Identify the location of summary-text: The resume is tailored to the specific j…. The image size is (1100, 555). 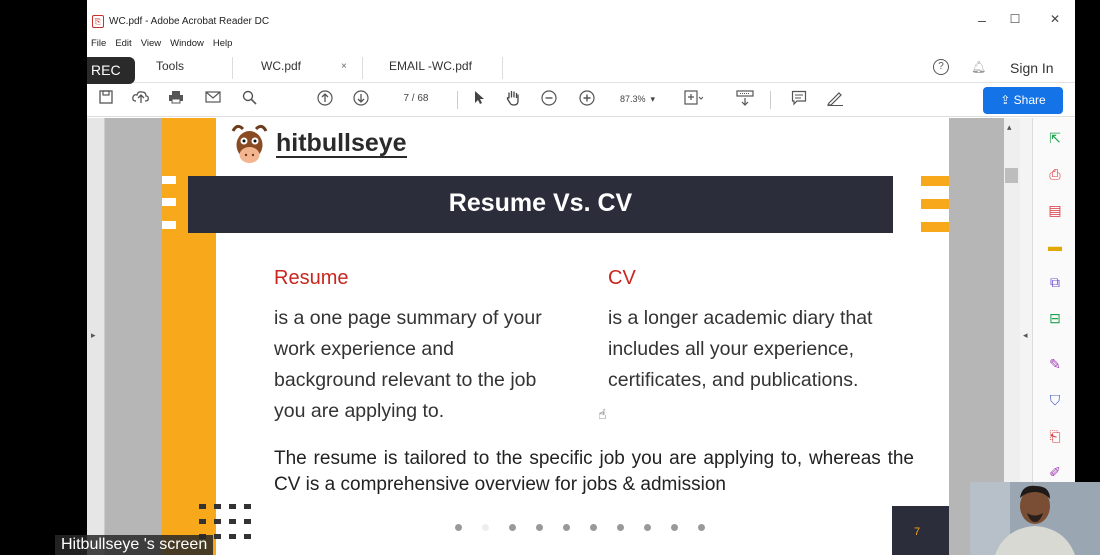
(594, 471).